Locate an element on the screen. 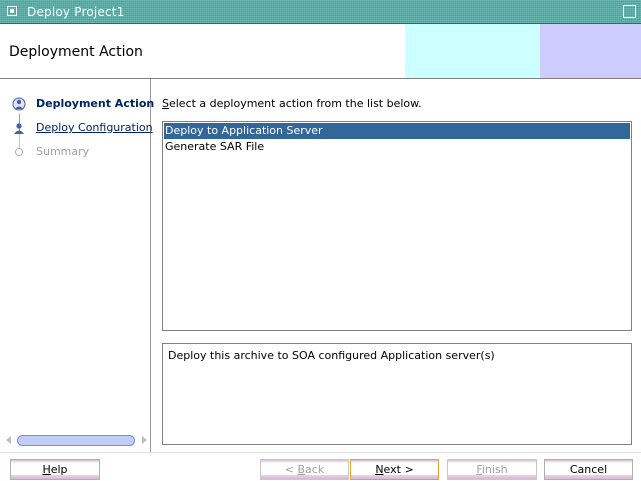  wizard-header: Deployment Action is located at coordinates (320, 51).